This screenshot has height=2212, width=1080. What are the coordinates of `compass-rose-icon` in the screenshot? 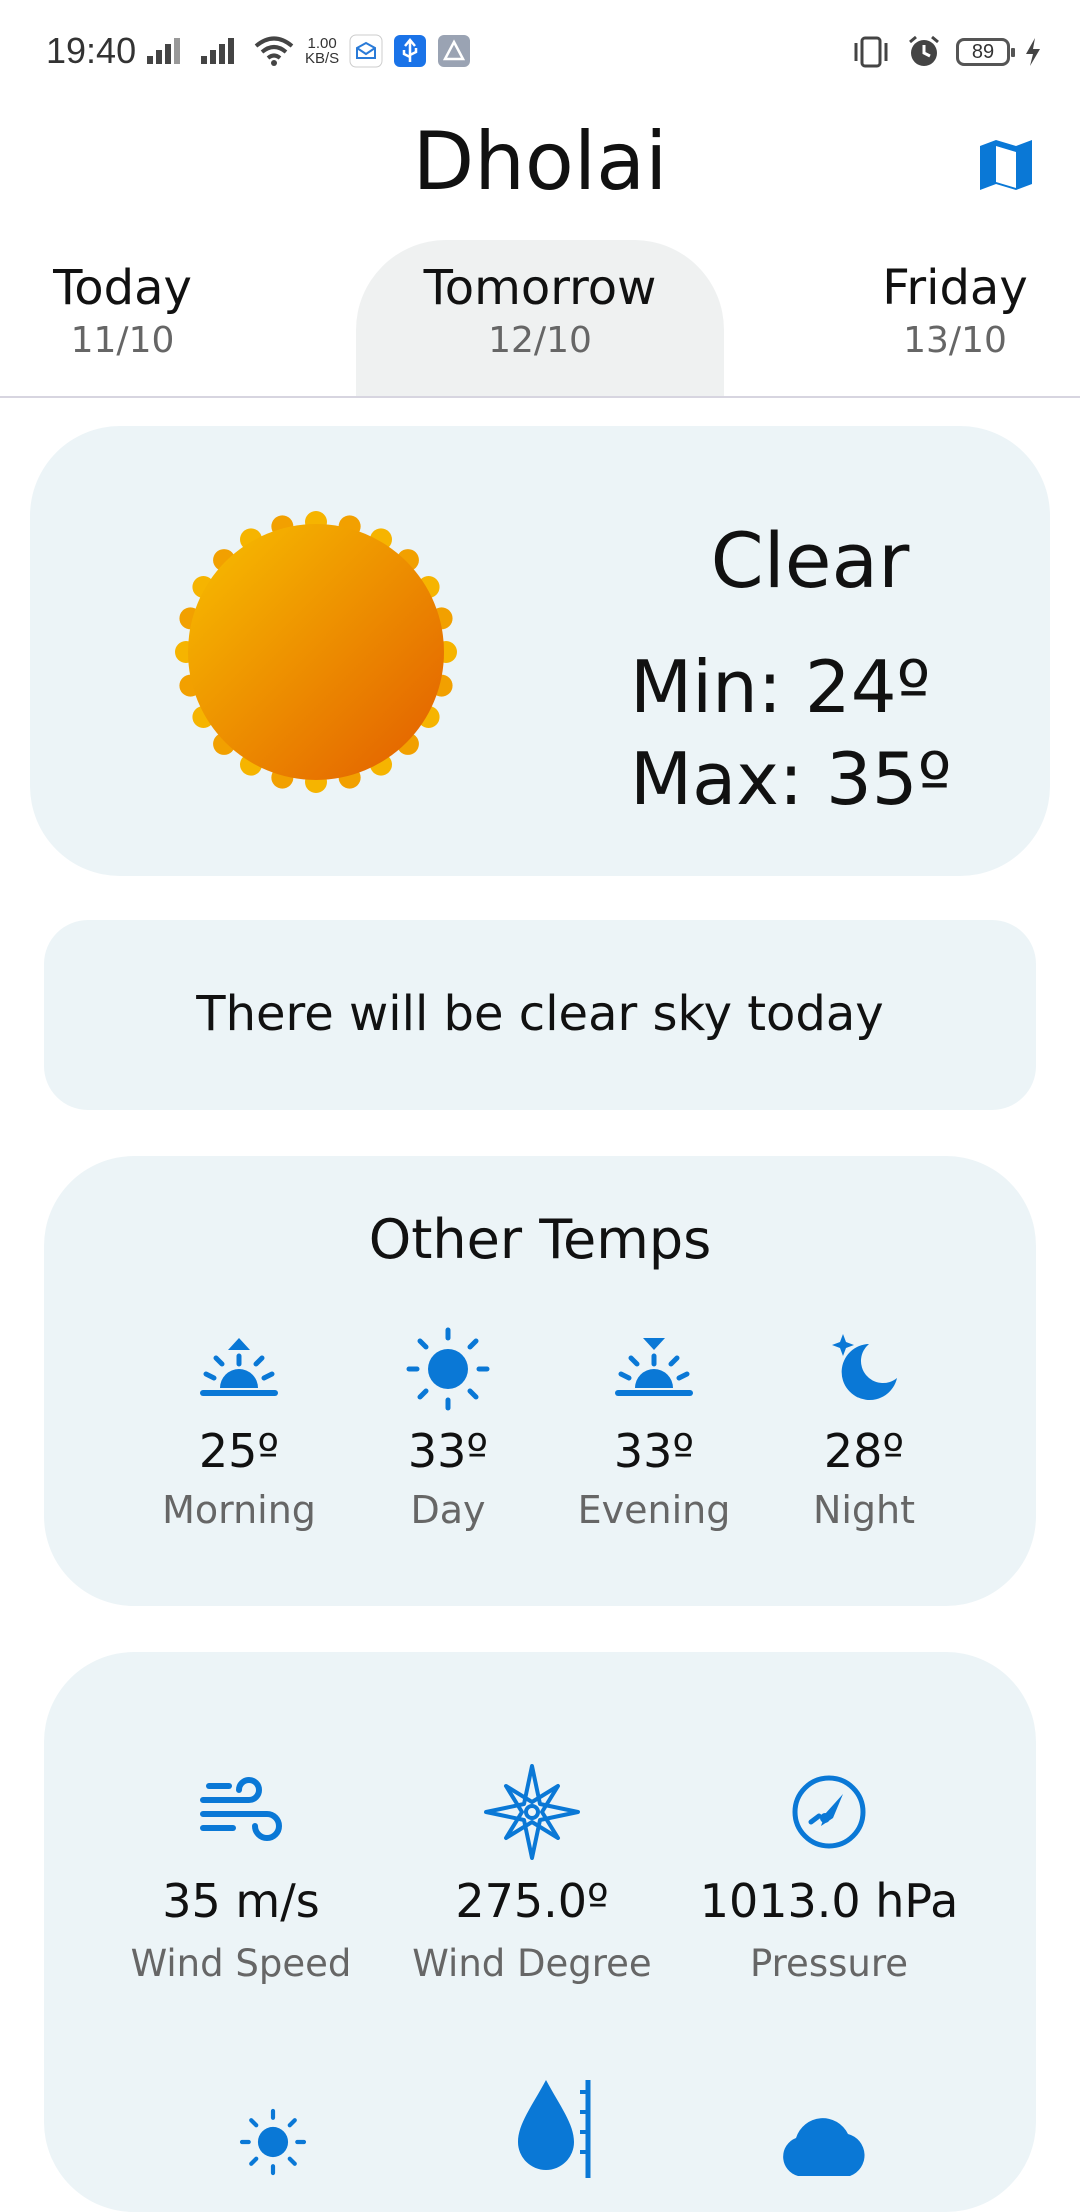 It's located at (532, 1812).